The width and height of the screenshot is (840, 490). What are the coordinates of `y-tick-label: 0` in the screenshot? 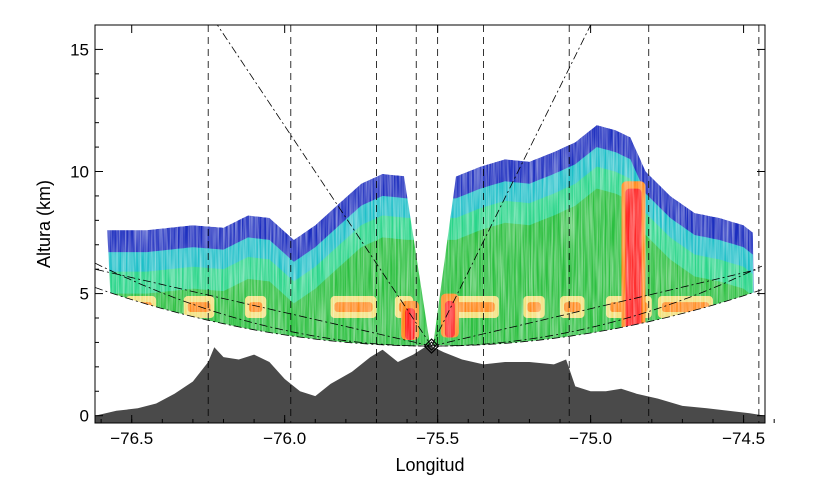 It's located at (84, 416).